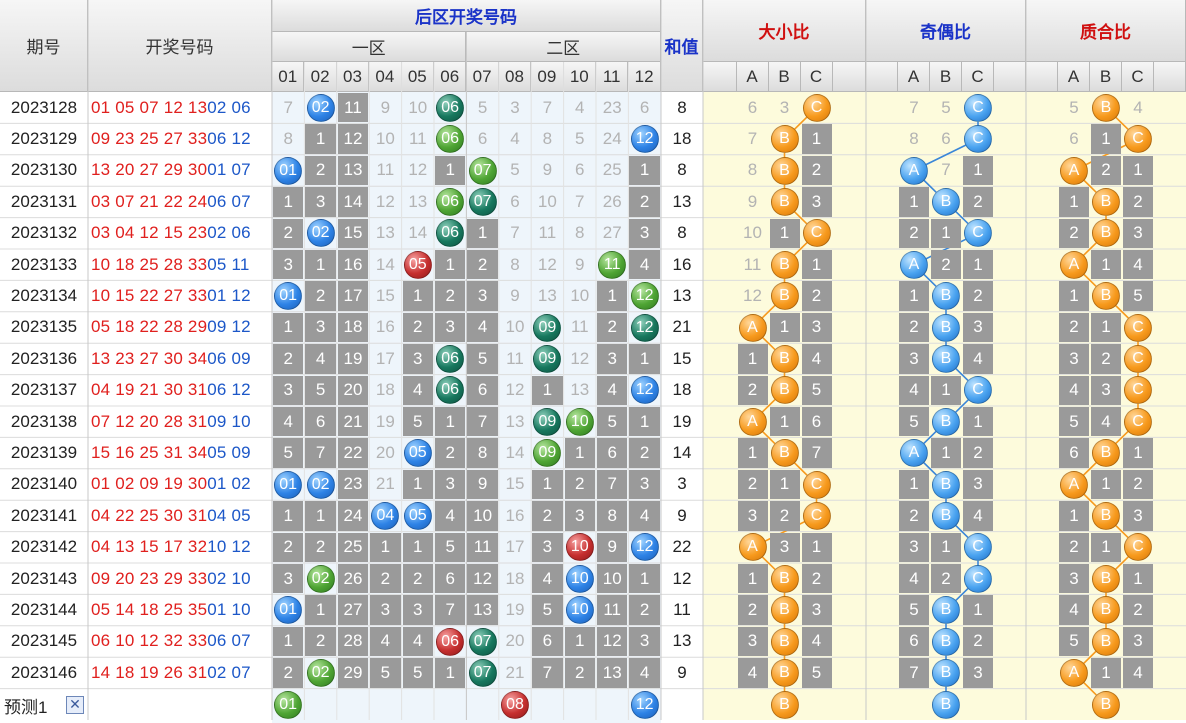 The image size is (1186, 723). I want to click on front-numbers: 10 18 25 28 33, so click(149, 264).